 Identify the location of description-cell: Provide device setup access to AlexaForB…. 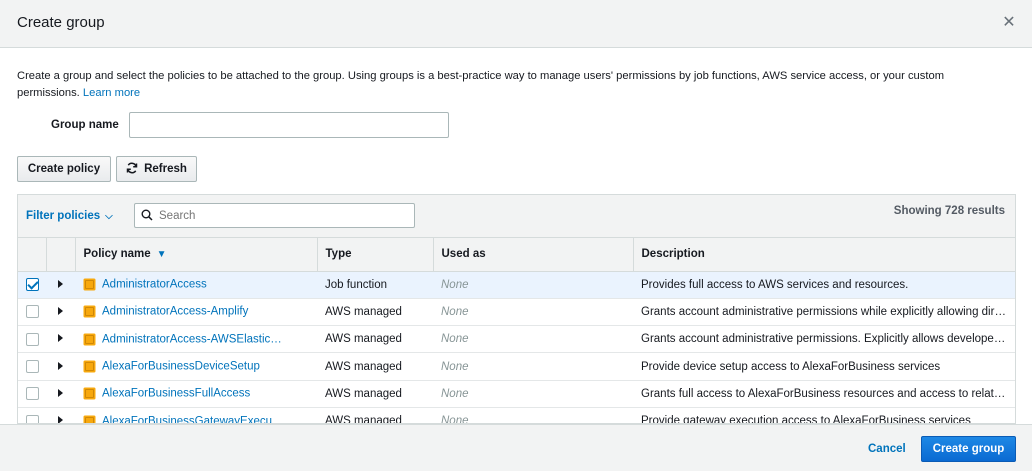
(824, 366).